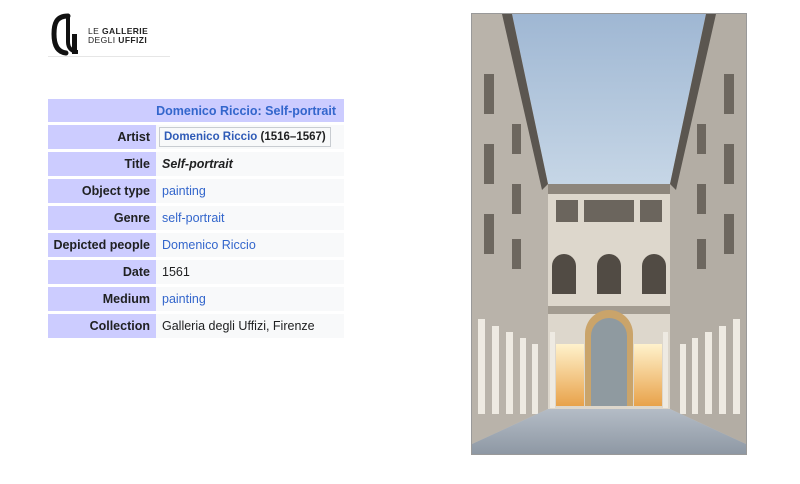 The width and height of the screenshot is (800, 484). I want to click on title-work-link: Self-portrait, so click(300, 111).